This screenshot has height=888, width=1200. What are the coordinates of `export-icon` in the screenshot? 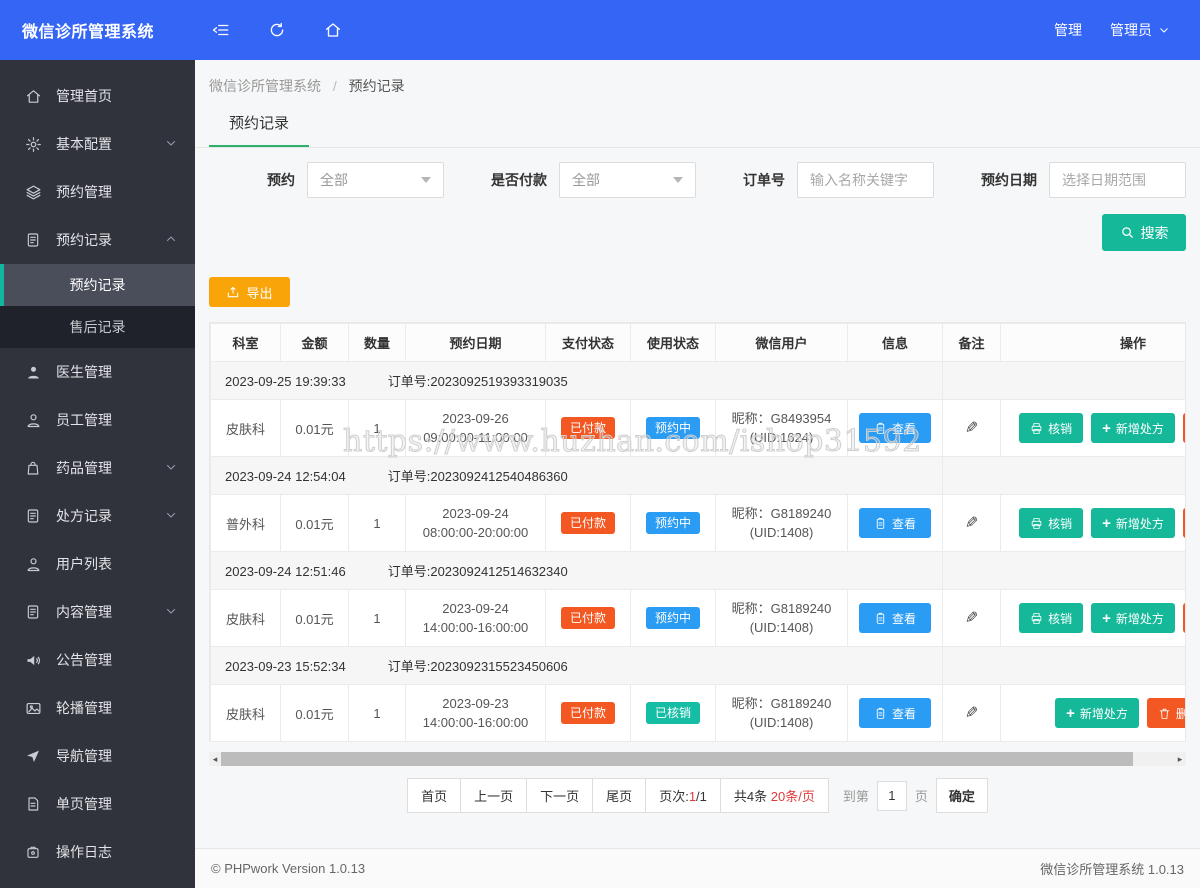 It's located at (233, 292).